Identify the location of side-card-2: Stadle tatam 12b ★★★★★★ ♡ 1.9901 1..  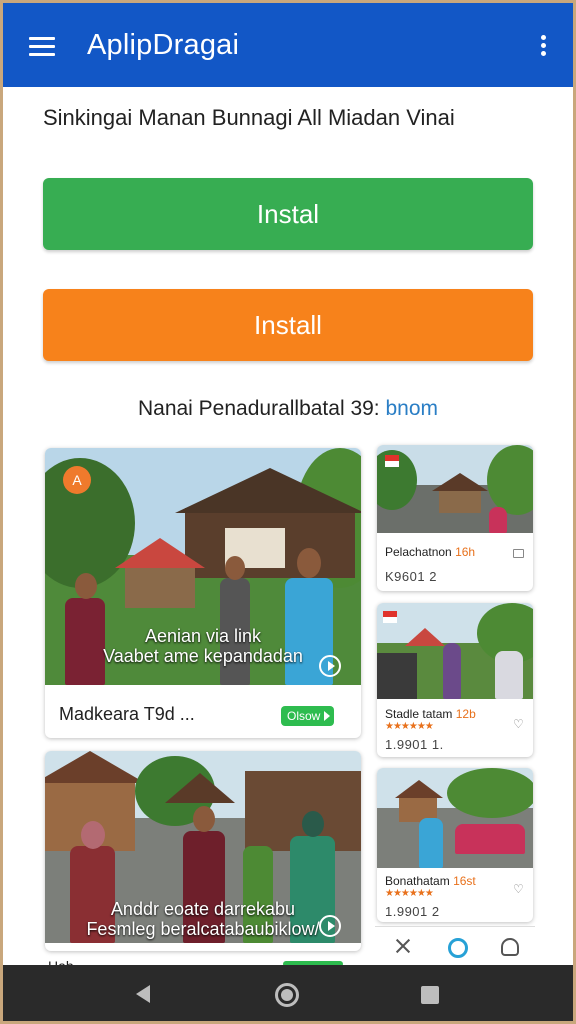
(455, 680).